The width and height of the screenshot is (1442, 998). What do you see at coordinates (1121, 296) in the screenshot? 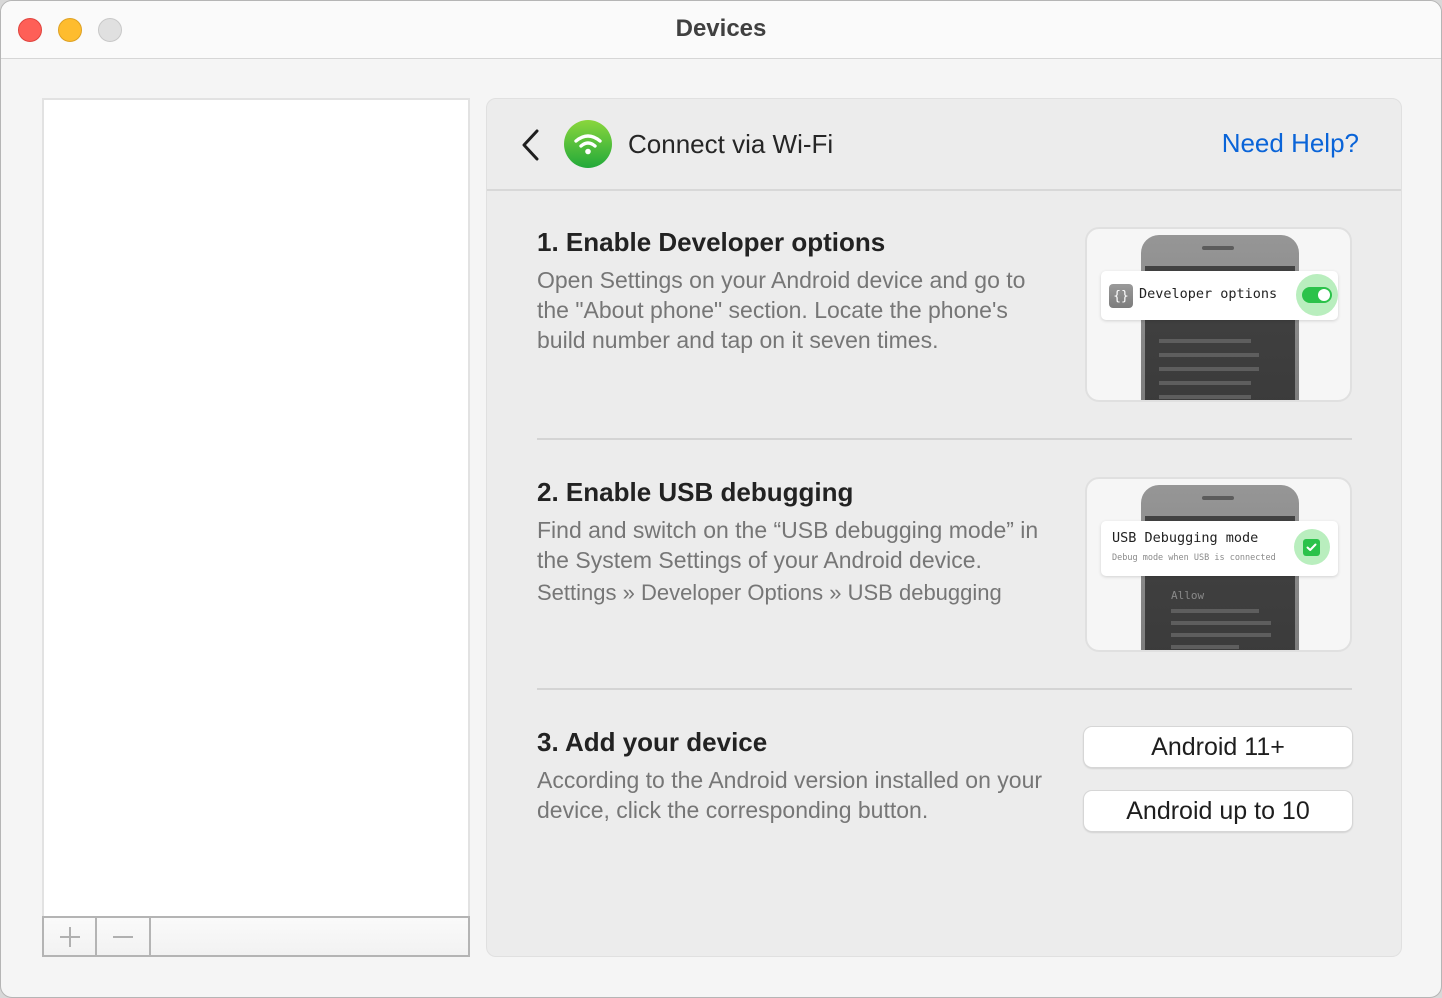
I see `code-braces-icon: {}` at bounding box center [1121, 296].